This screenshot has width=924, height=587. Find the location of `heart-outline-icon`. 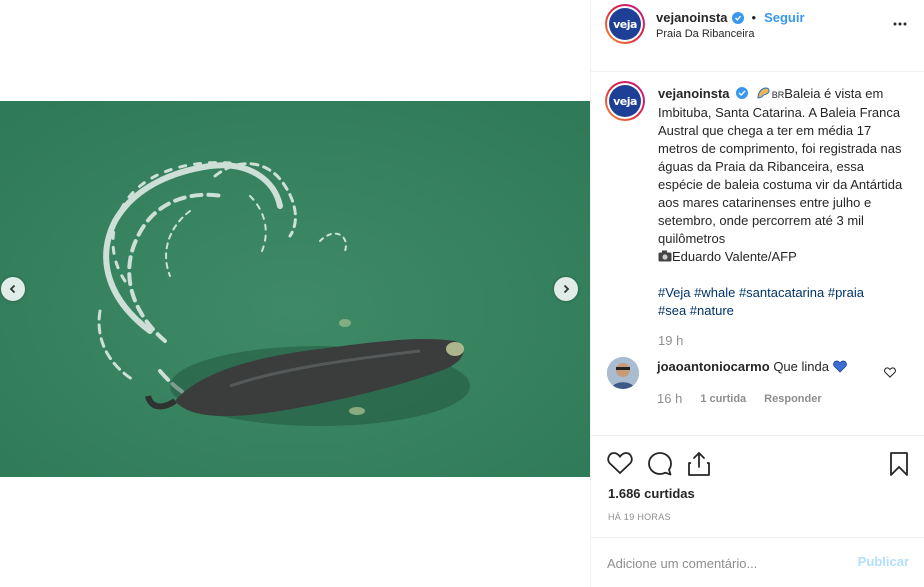

heart-outline-icon is located at coordinates (890, 372).